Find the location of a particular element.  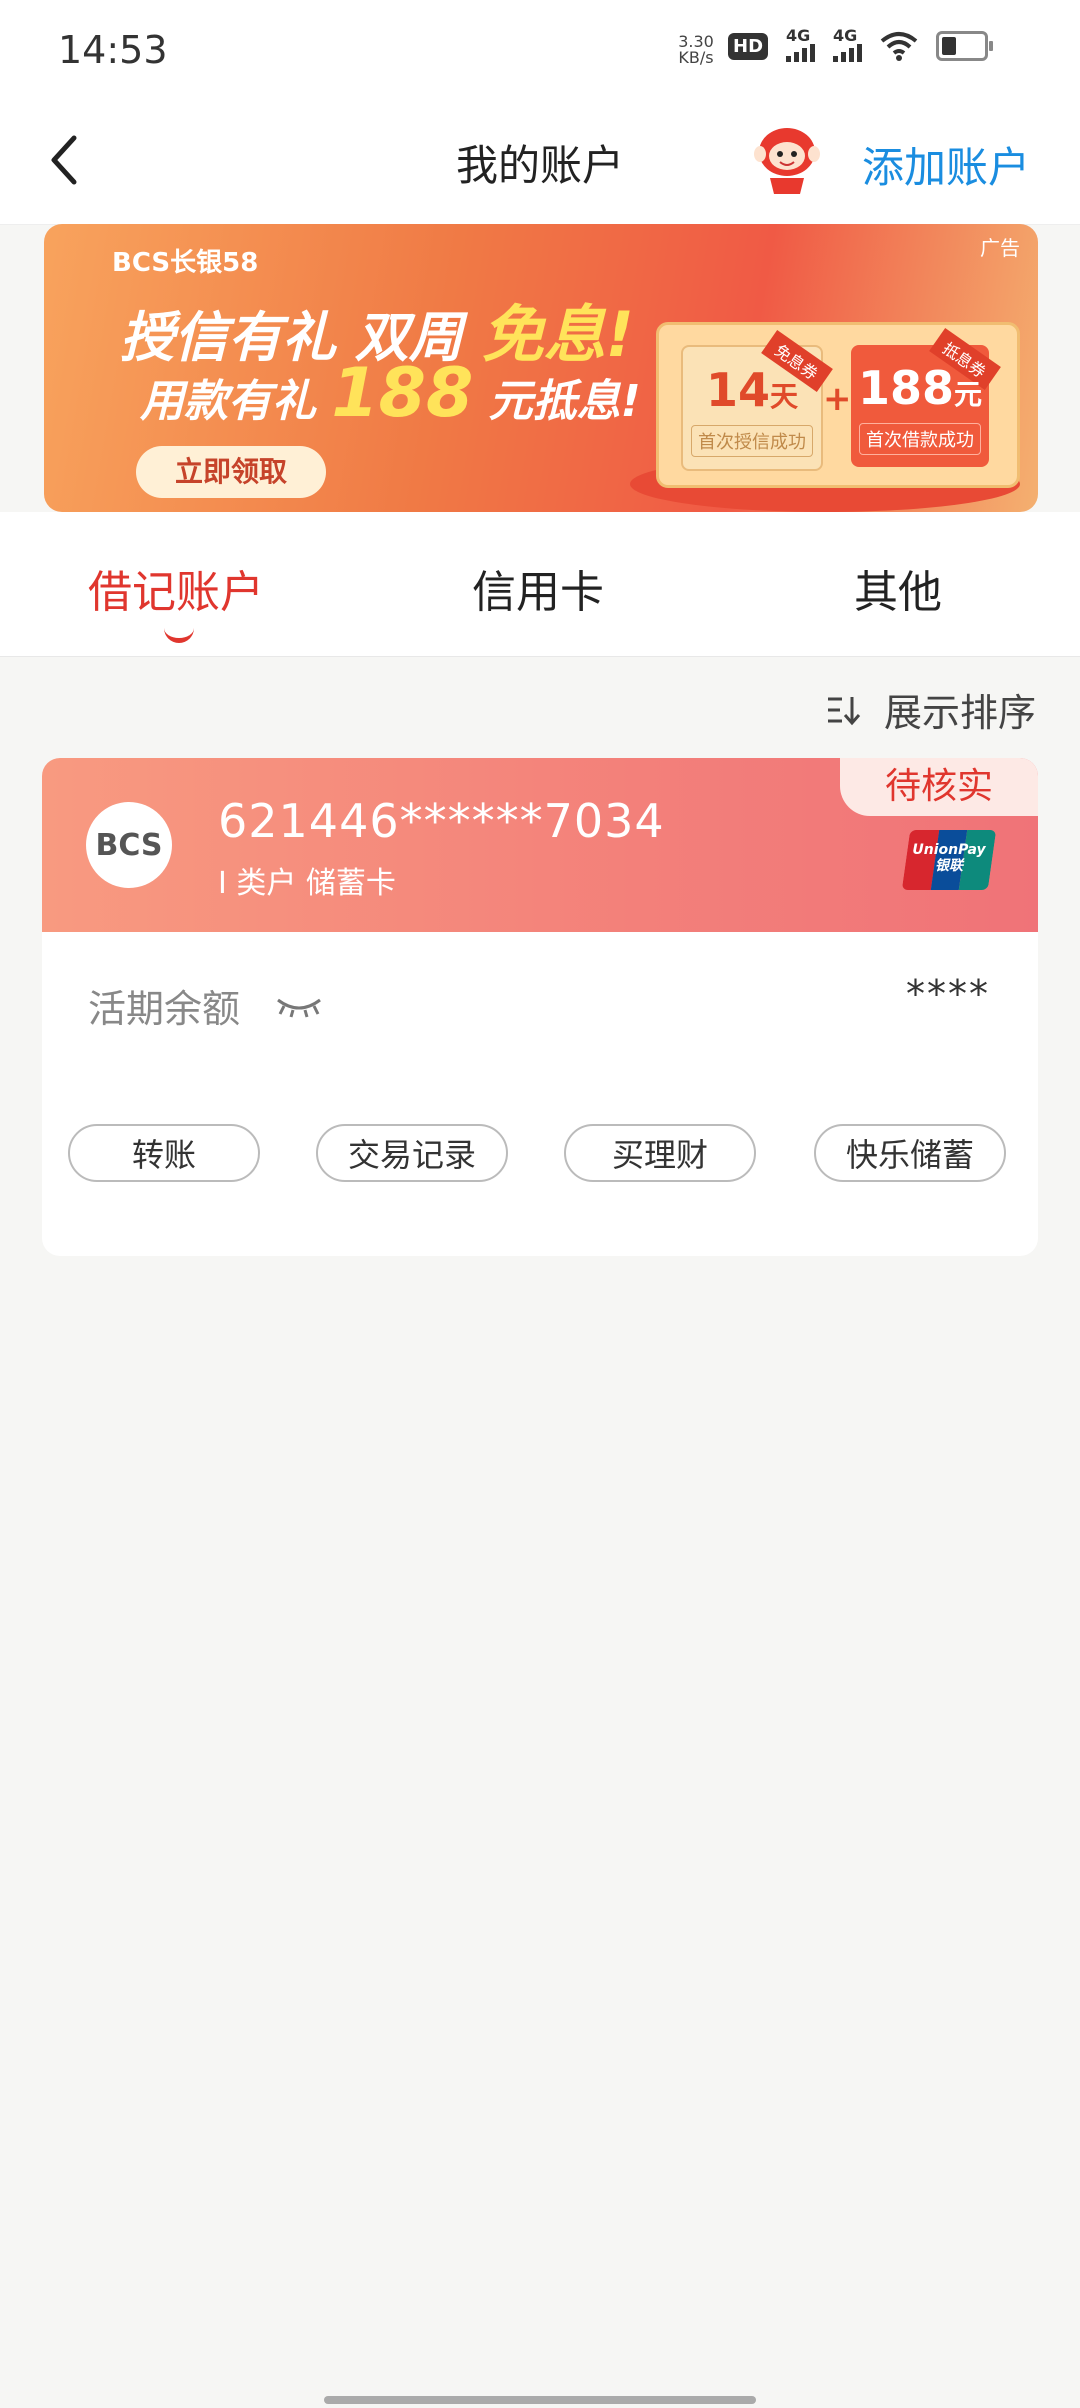

card-type: Ⅰ 类户 储蓄卡 is located at coordinates (307, 883).